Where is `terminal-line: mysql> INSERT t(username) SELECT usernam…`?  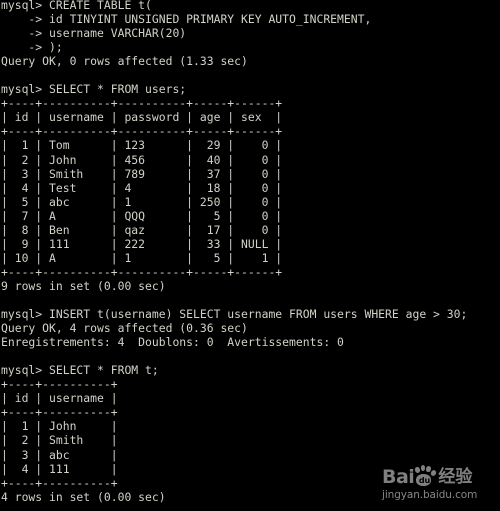
terminal-line: mysql> INSERT t(username) SELECT usernam… is located at coordinates (234, 314).